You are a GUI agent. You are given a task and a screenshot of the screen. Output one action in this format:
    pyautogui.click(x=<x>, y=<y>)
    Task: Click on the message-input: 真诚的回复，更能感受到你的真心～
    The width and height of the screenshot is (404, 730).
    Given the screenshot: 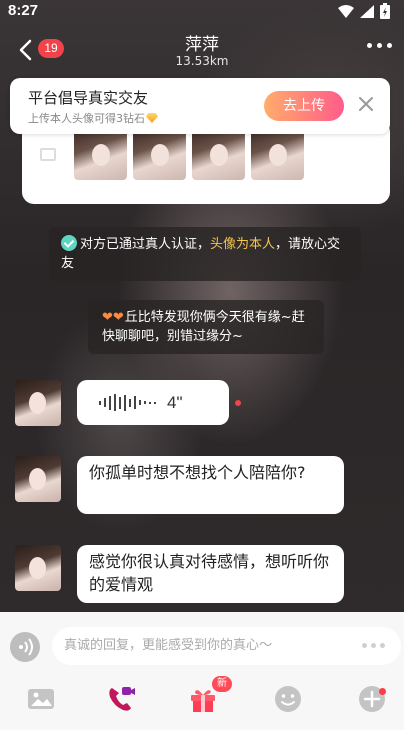 What is the action you would take?
    pyautogui.click(x=226, y=646)
    